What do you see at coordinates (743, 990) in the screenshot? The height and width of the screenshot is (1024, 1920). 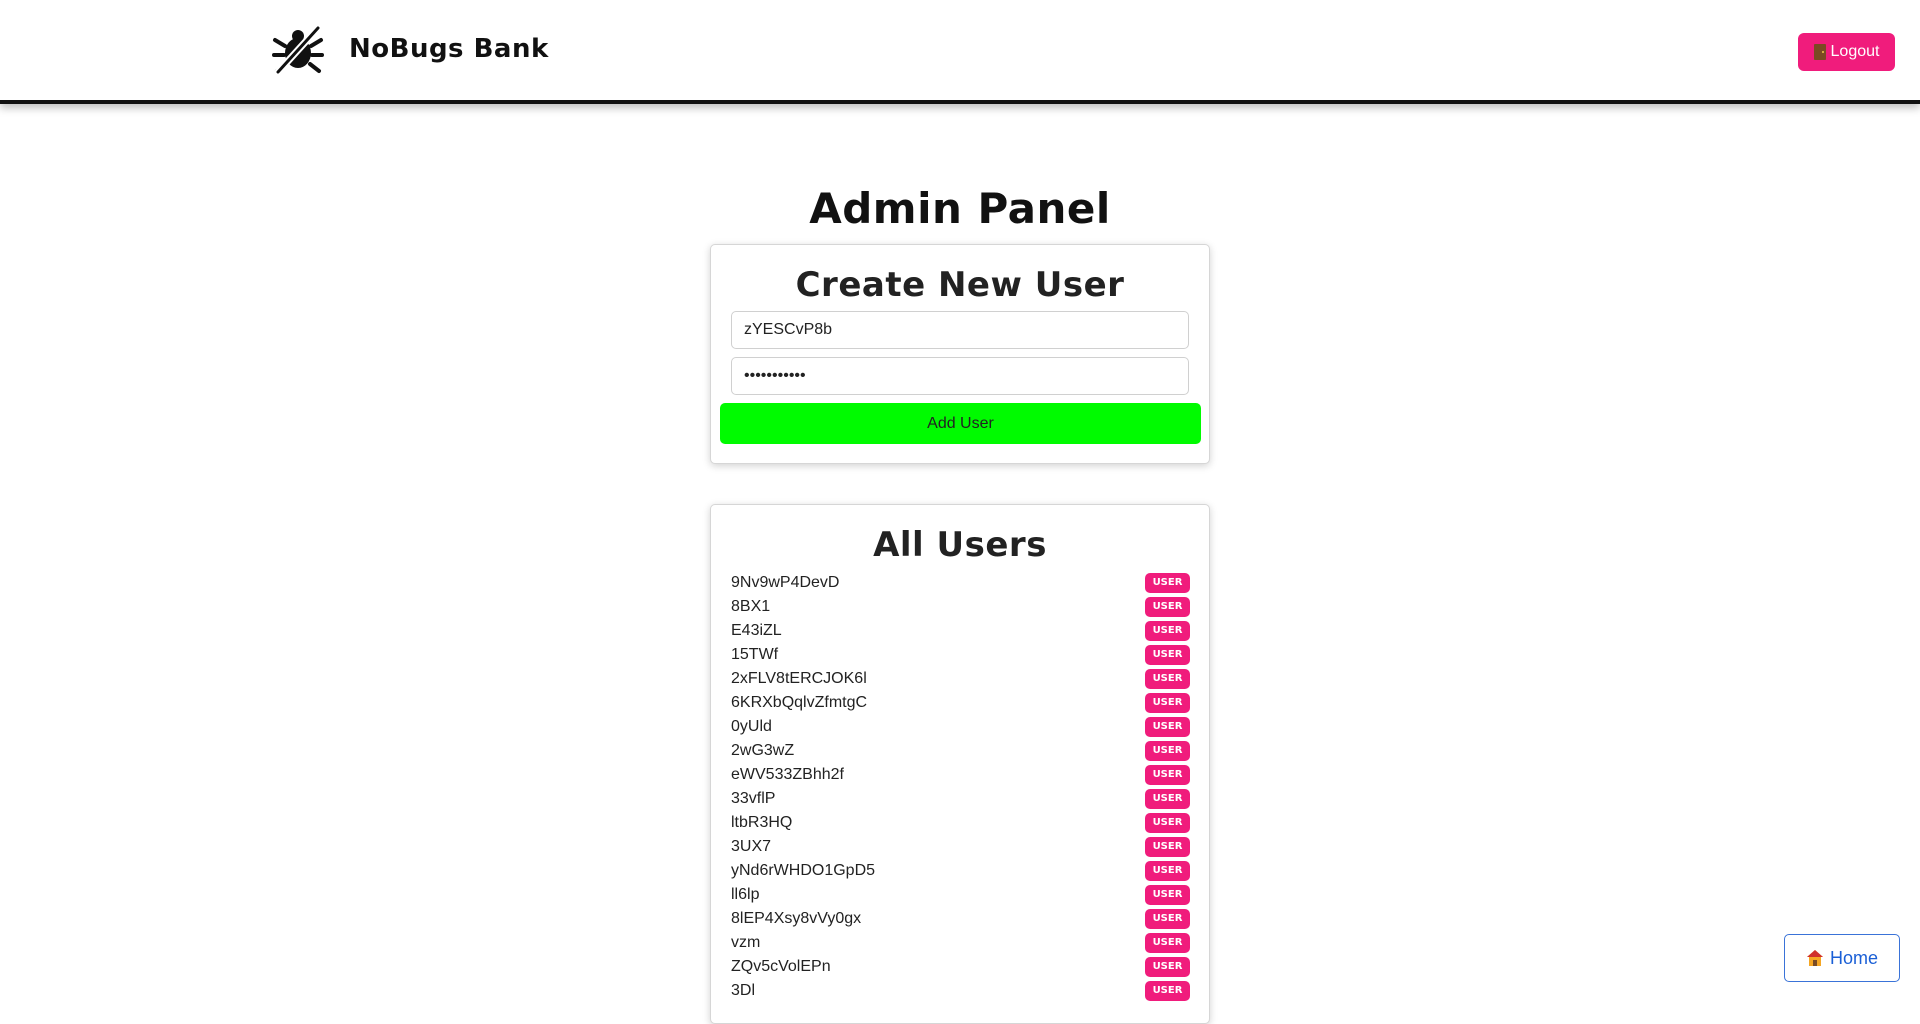 I see `user-name: 3Dl` at bounding box center [743, 990].